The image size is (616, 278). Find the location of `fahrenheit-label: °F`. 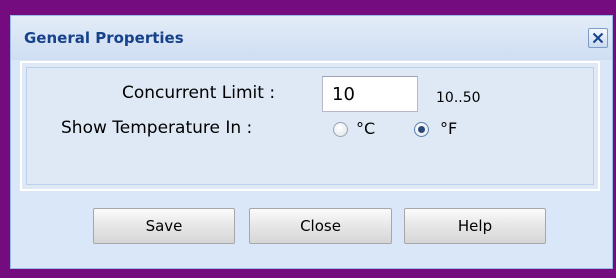

fahrenheit-label: °F is located at coordinates (448, 128).